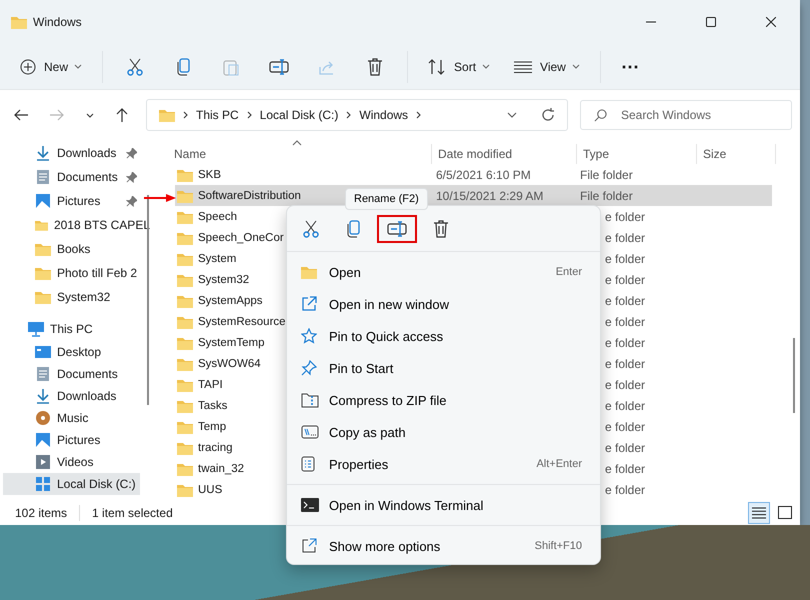 The image size is (810, 600). I want to click on file-name: Speech_OneCor, so click(241, 238).